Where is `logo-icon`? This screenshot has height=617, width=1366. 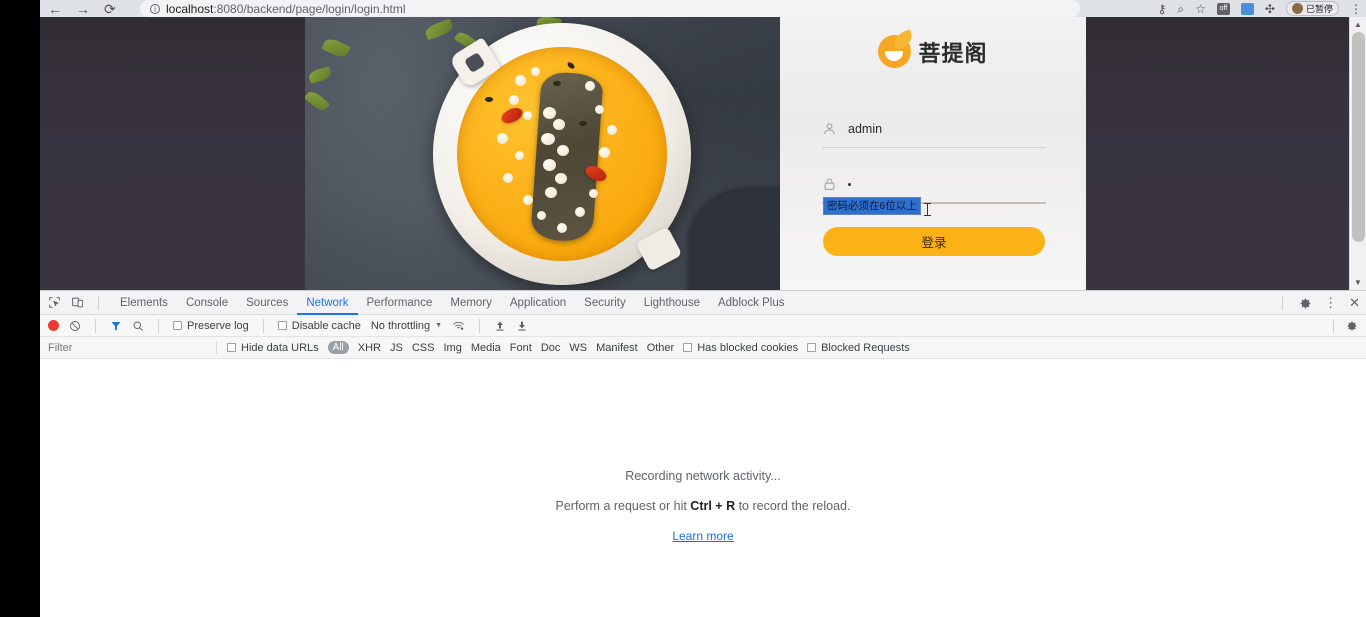
logo-icon is located at coordinates (895, 51).